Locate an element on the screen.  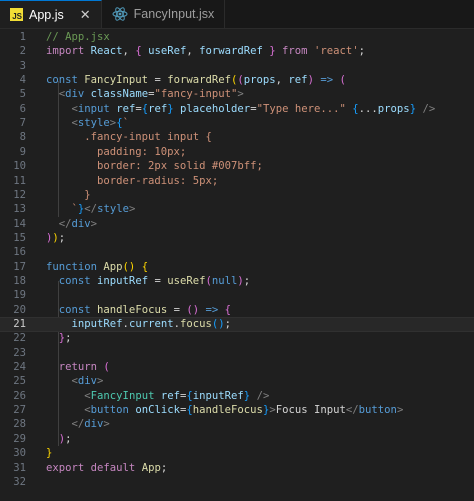
tab-fancyinput-jsx: FancyInput.jsx is located at coordinates (164, 14).